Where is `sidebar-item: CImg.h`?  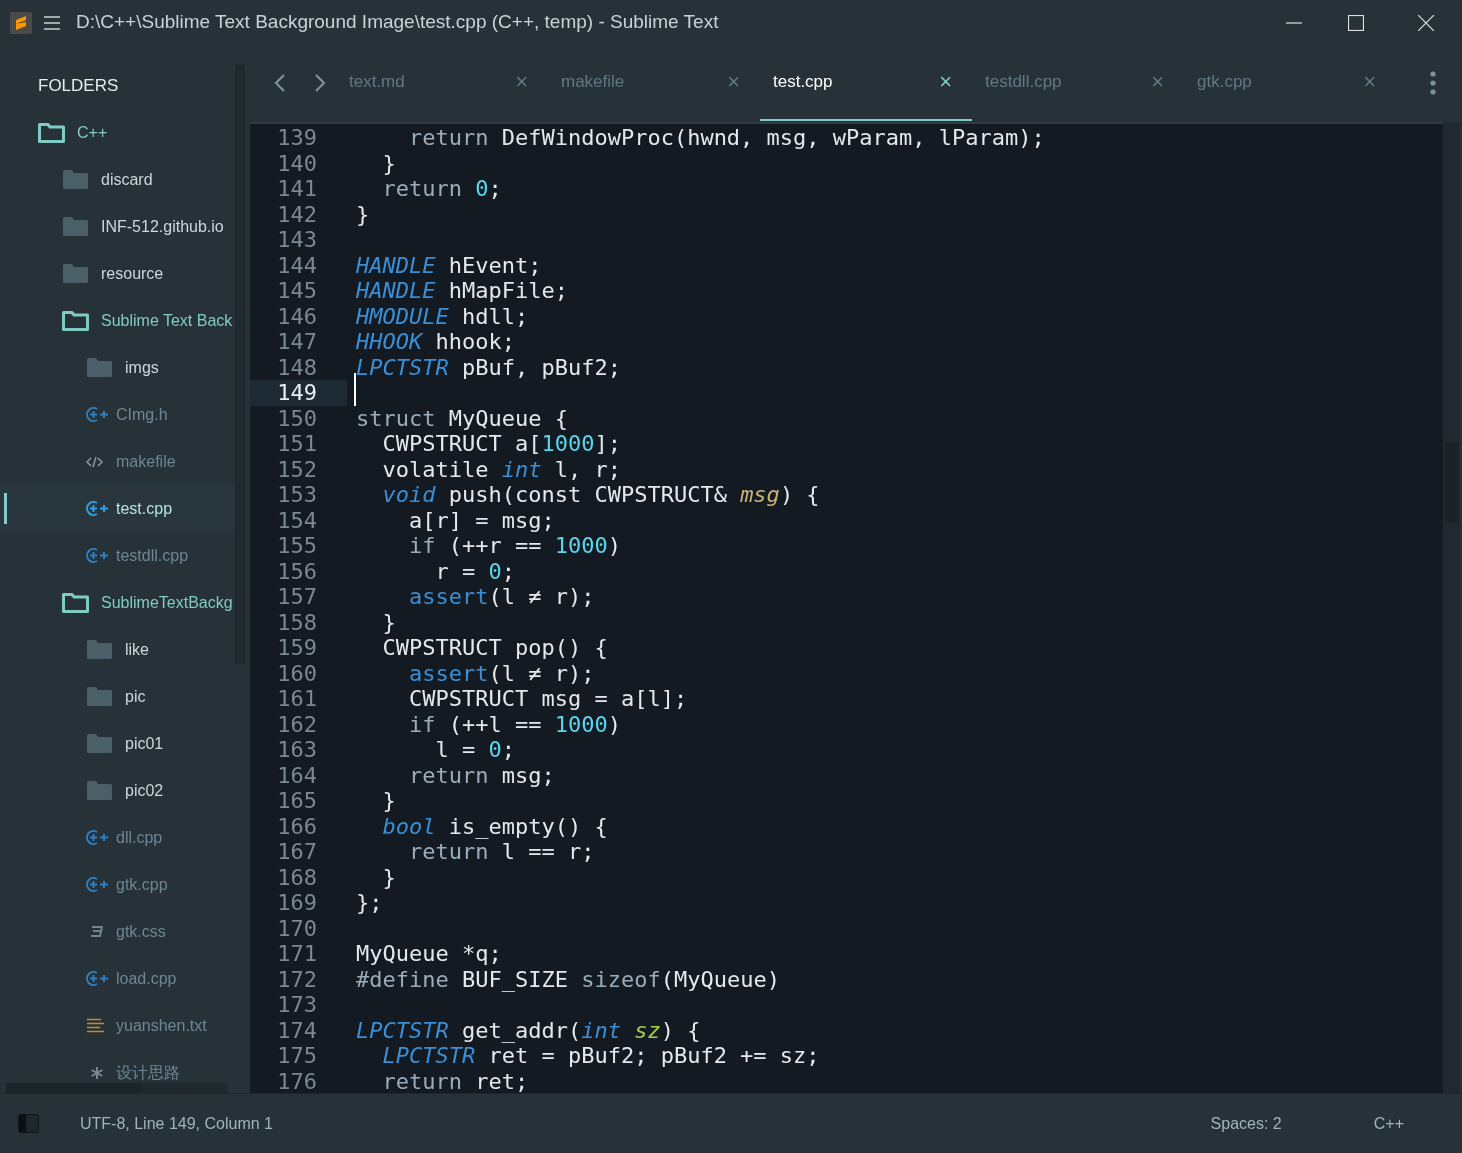
sidebar-item: CImg.h is located at coordinates (117, 414).